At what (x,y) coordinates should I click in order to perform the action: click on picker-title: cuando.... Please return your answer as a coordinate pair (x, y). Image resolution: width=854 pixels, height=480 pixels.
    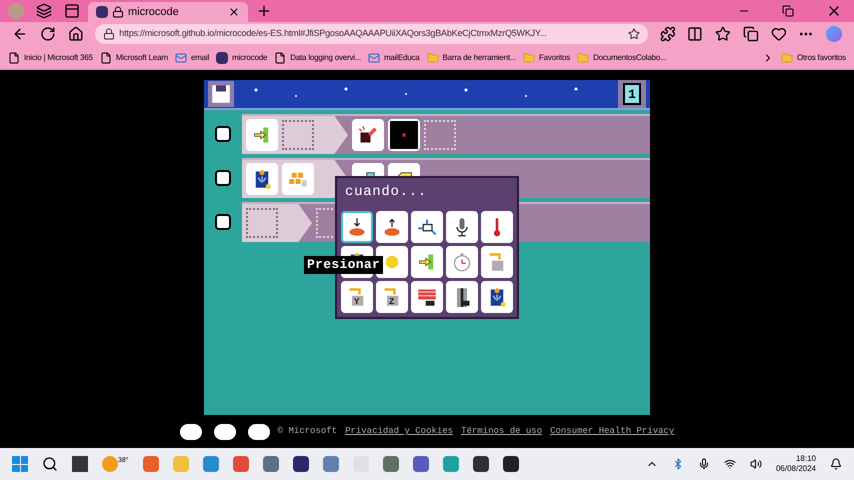
    Looking at the image, I should click on (386, 192).